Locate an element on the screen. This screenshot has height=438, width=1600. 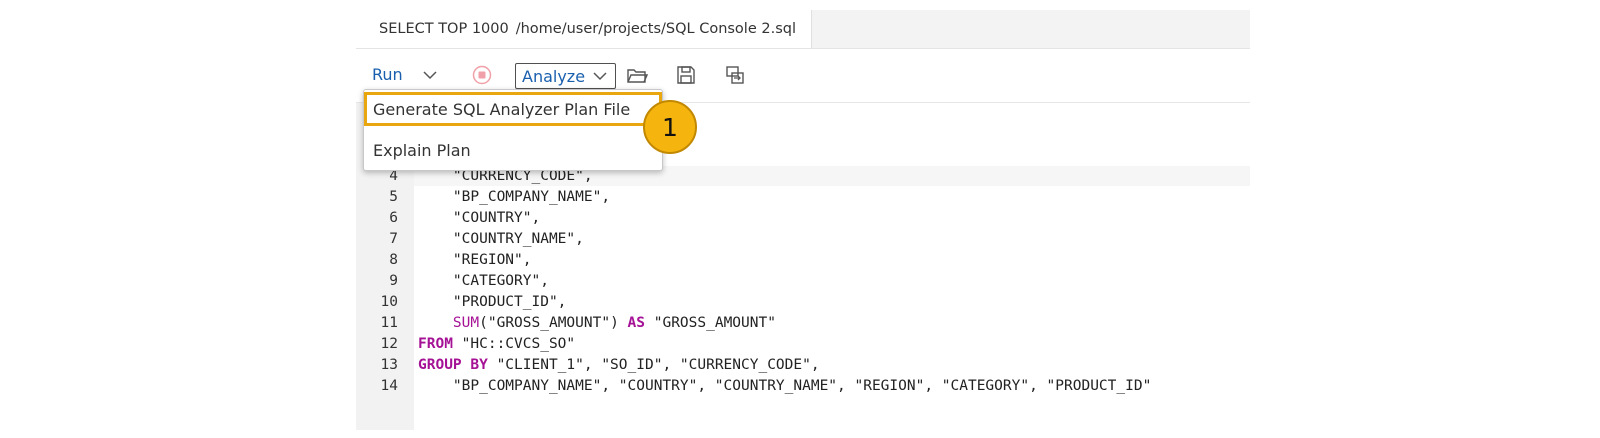
code-text: FROM "HC::CVCS_SO" is located at coordinates (496, 344).